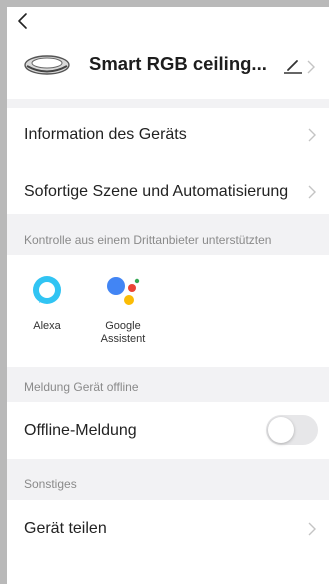  What do you see at coordinates (65, 528) in the screenshot?
I see `share-device-label: Gerät teilen` at bounding box center [65, 528].